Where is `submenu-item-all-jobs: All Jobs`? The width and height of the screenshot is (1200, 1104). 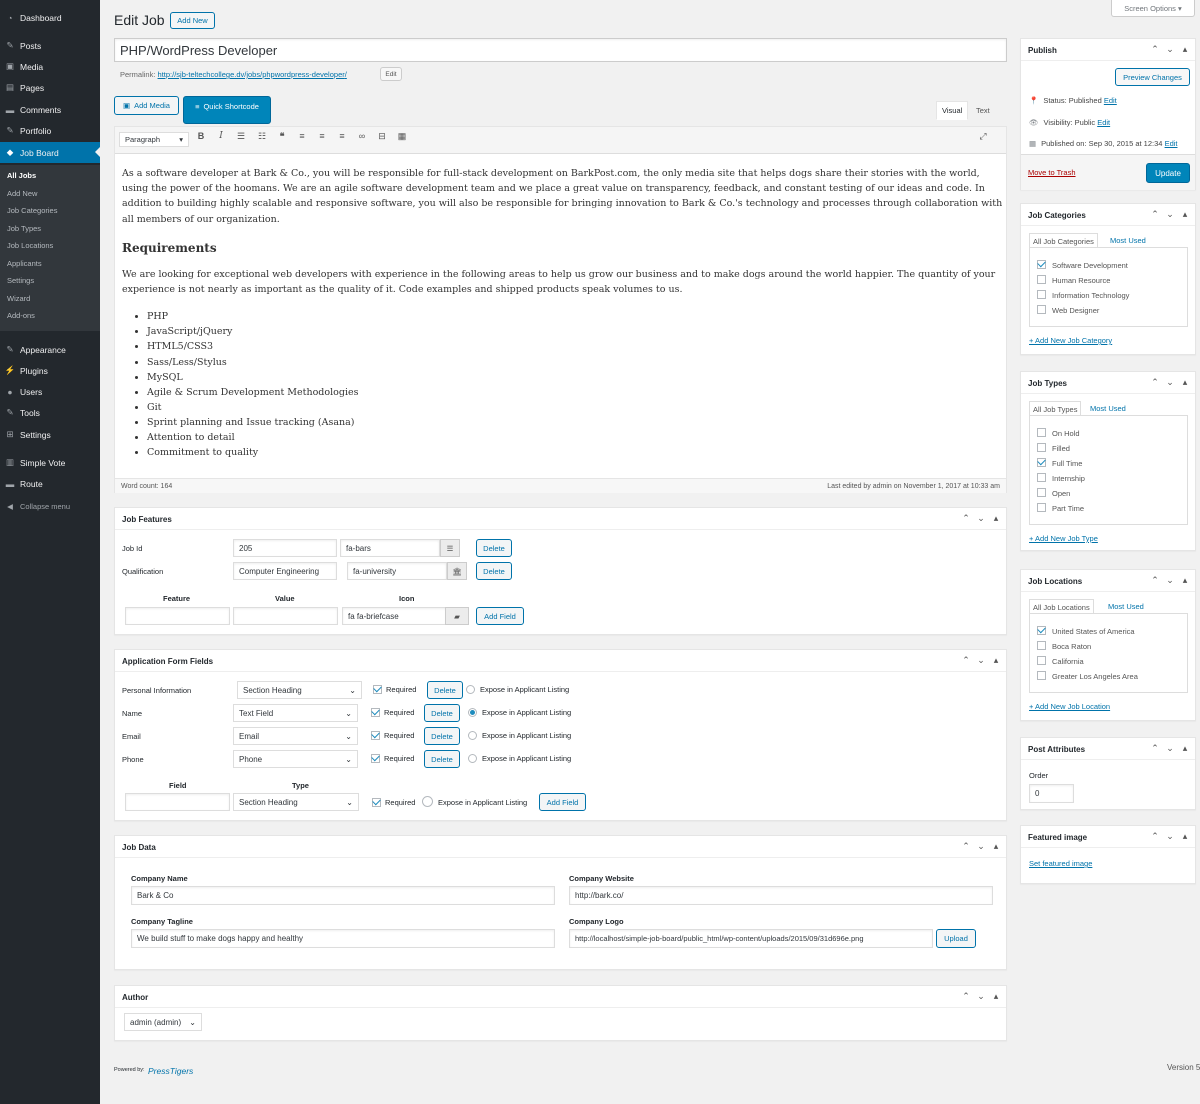 submenu-item-all-jobs: All Jobs is located at coordinates (21, 175).